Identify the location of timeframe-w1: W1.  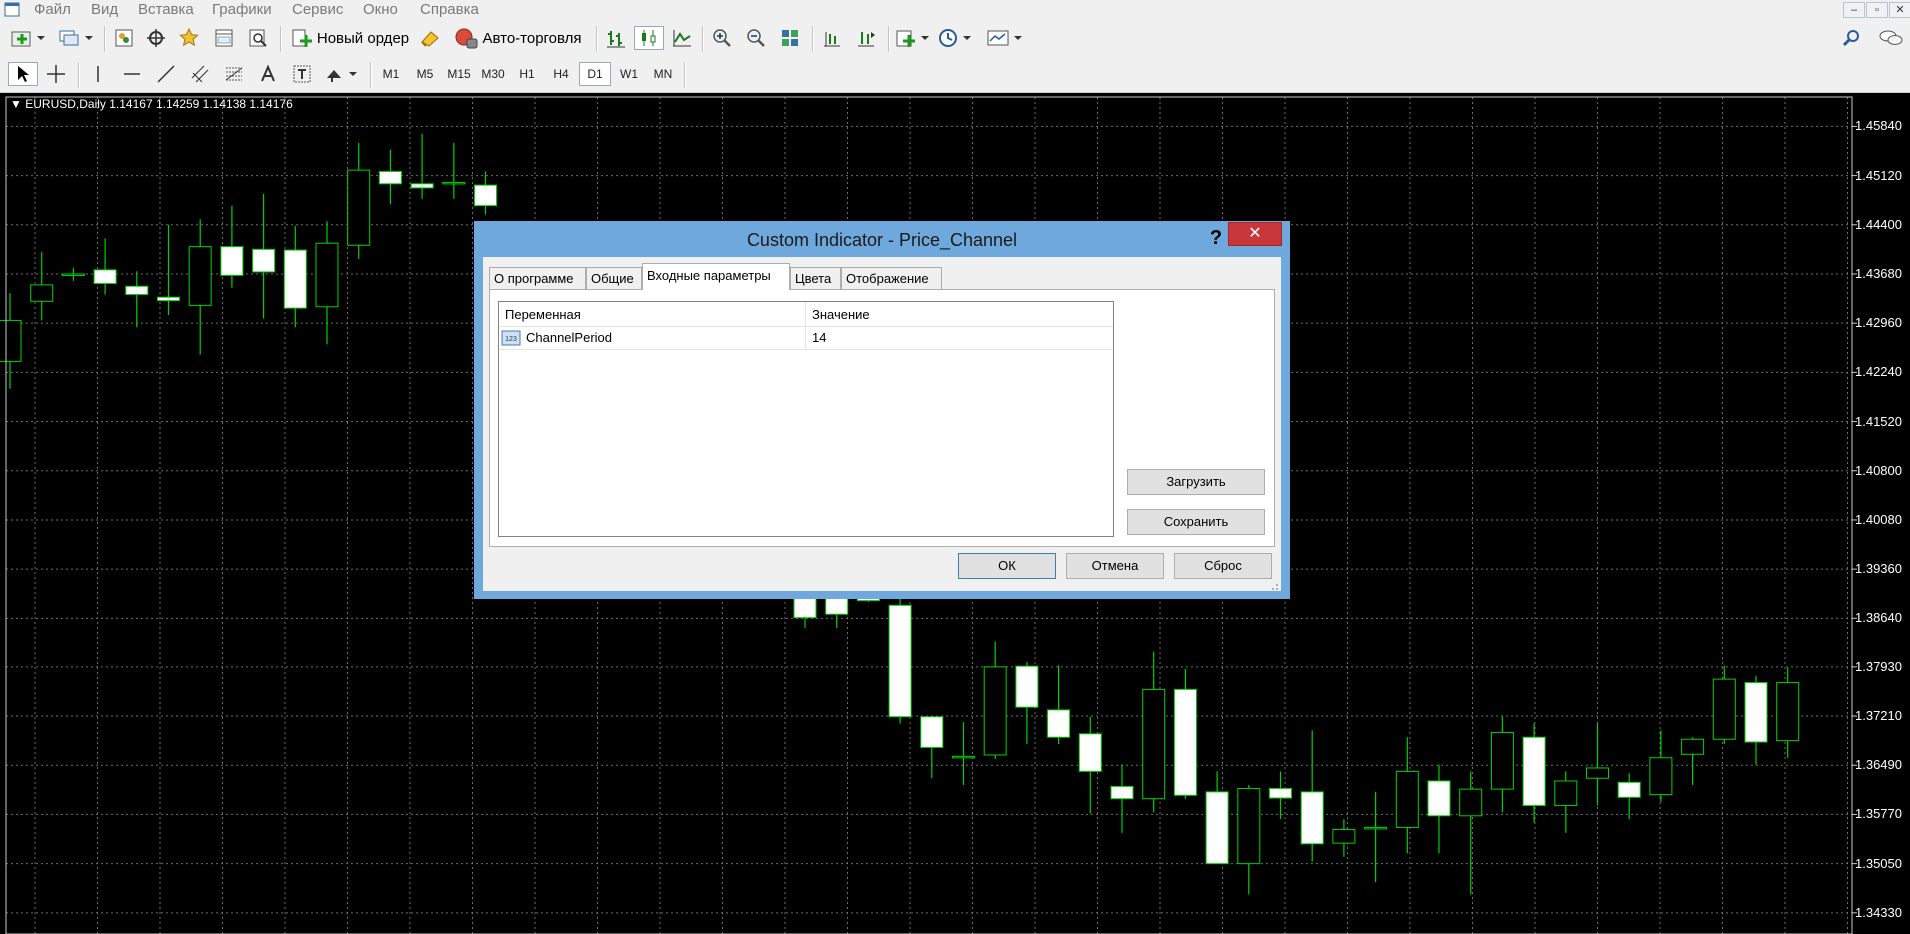
(629, 74).